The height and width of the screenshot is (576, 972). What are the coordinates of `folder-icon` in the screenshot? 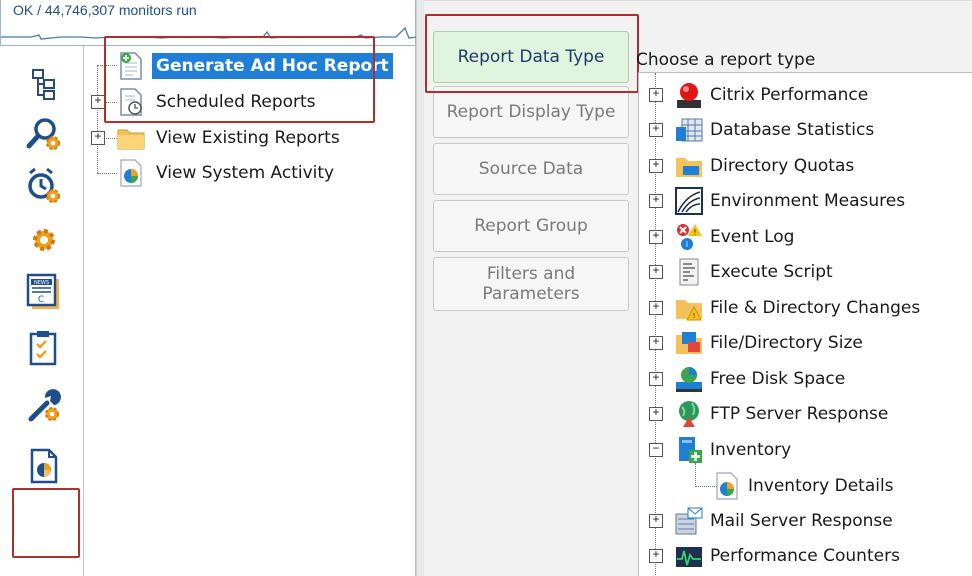 It's located at (131, 138).